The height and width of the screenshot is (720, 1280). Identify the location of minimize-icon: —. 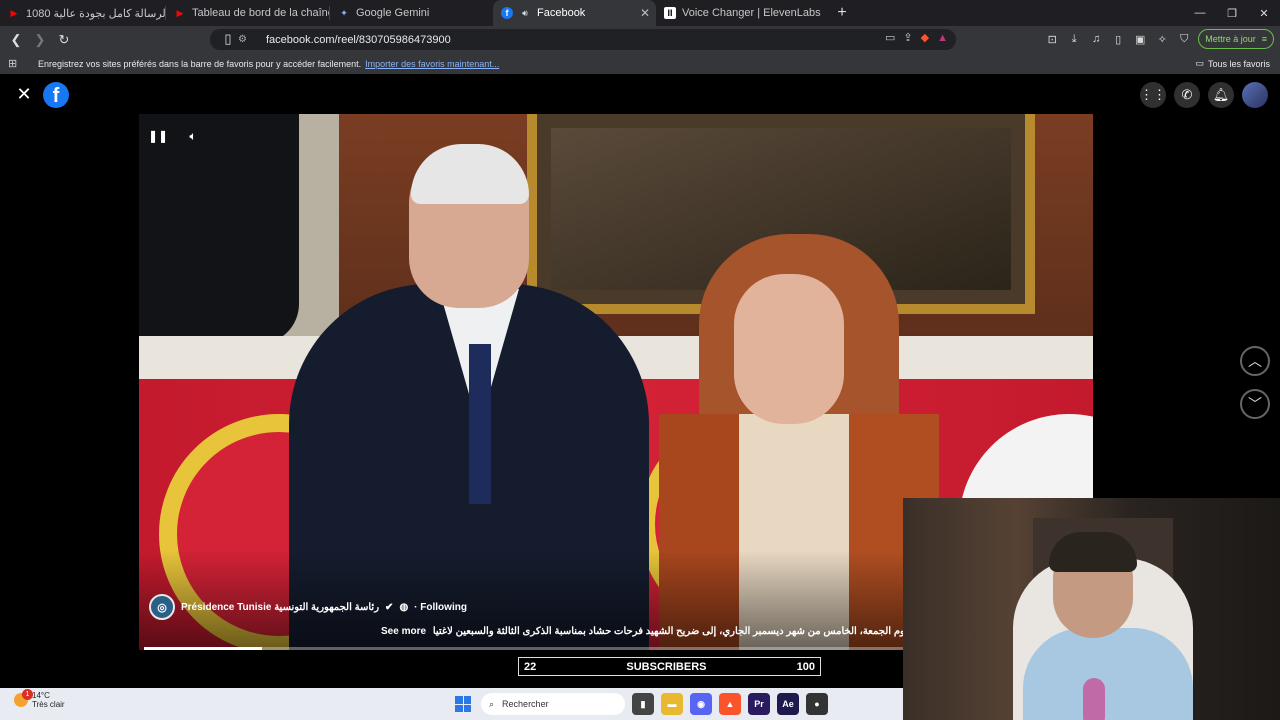
(1200, 13).